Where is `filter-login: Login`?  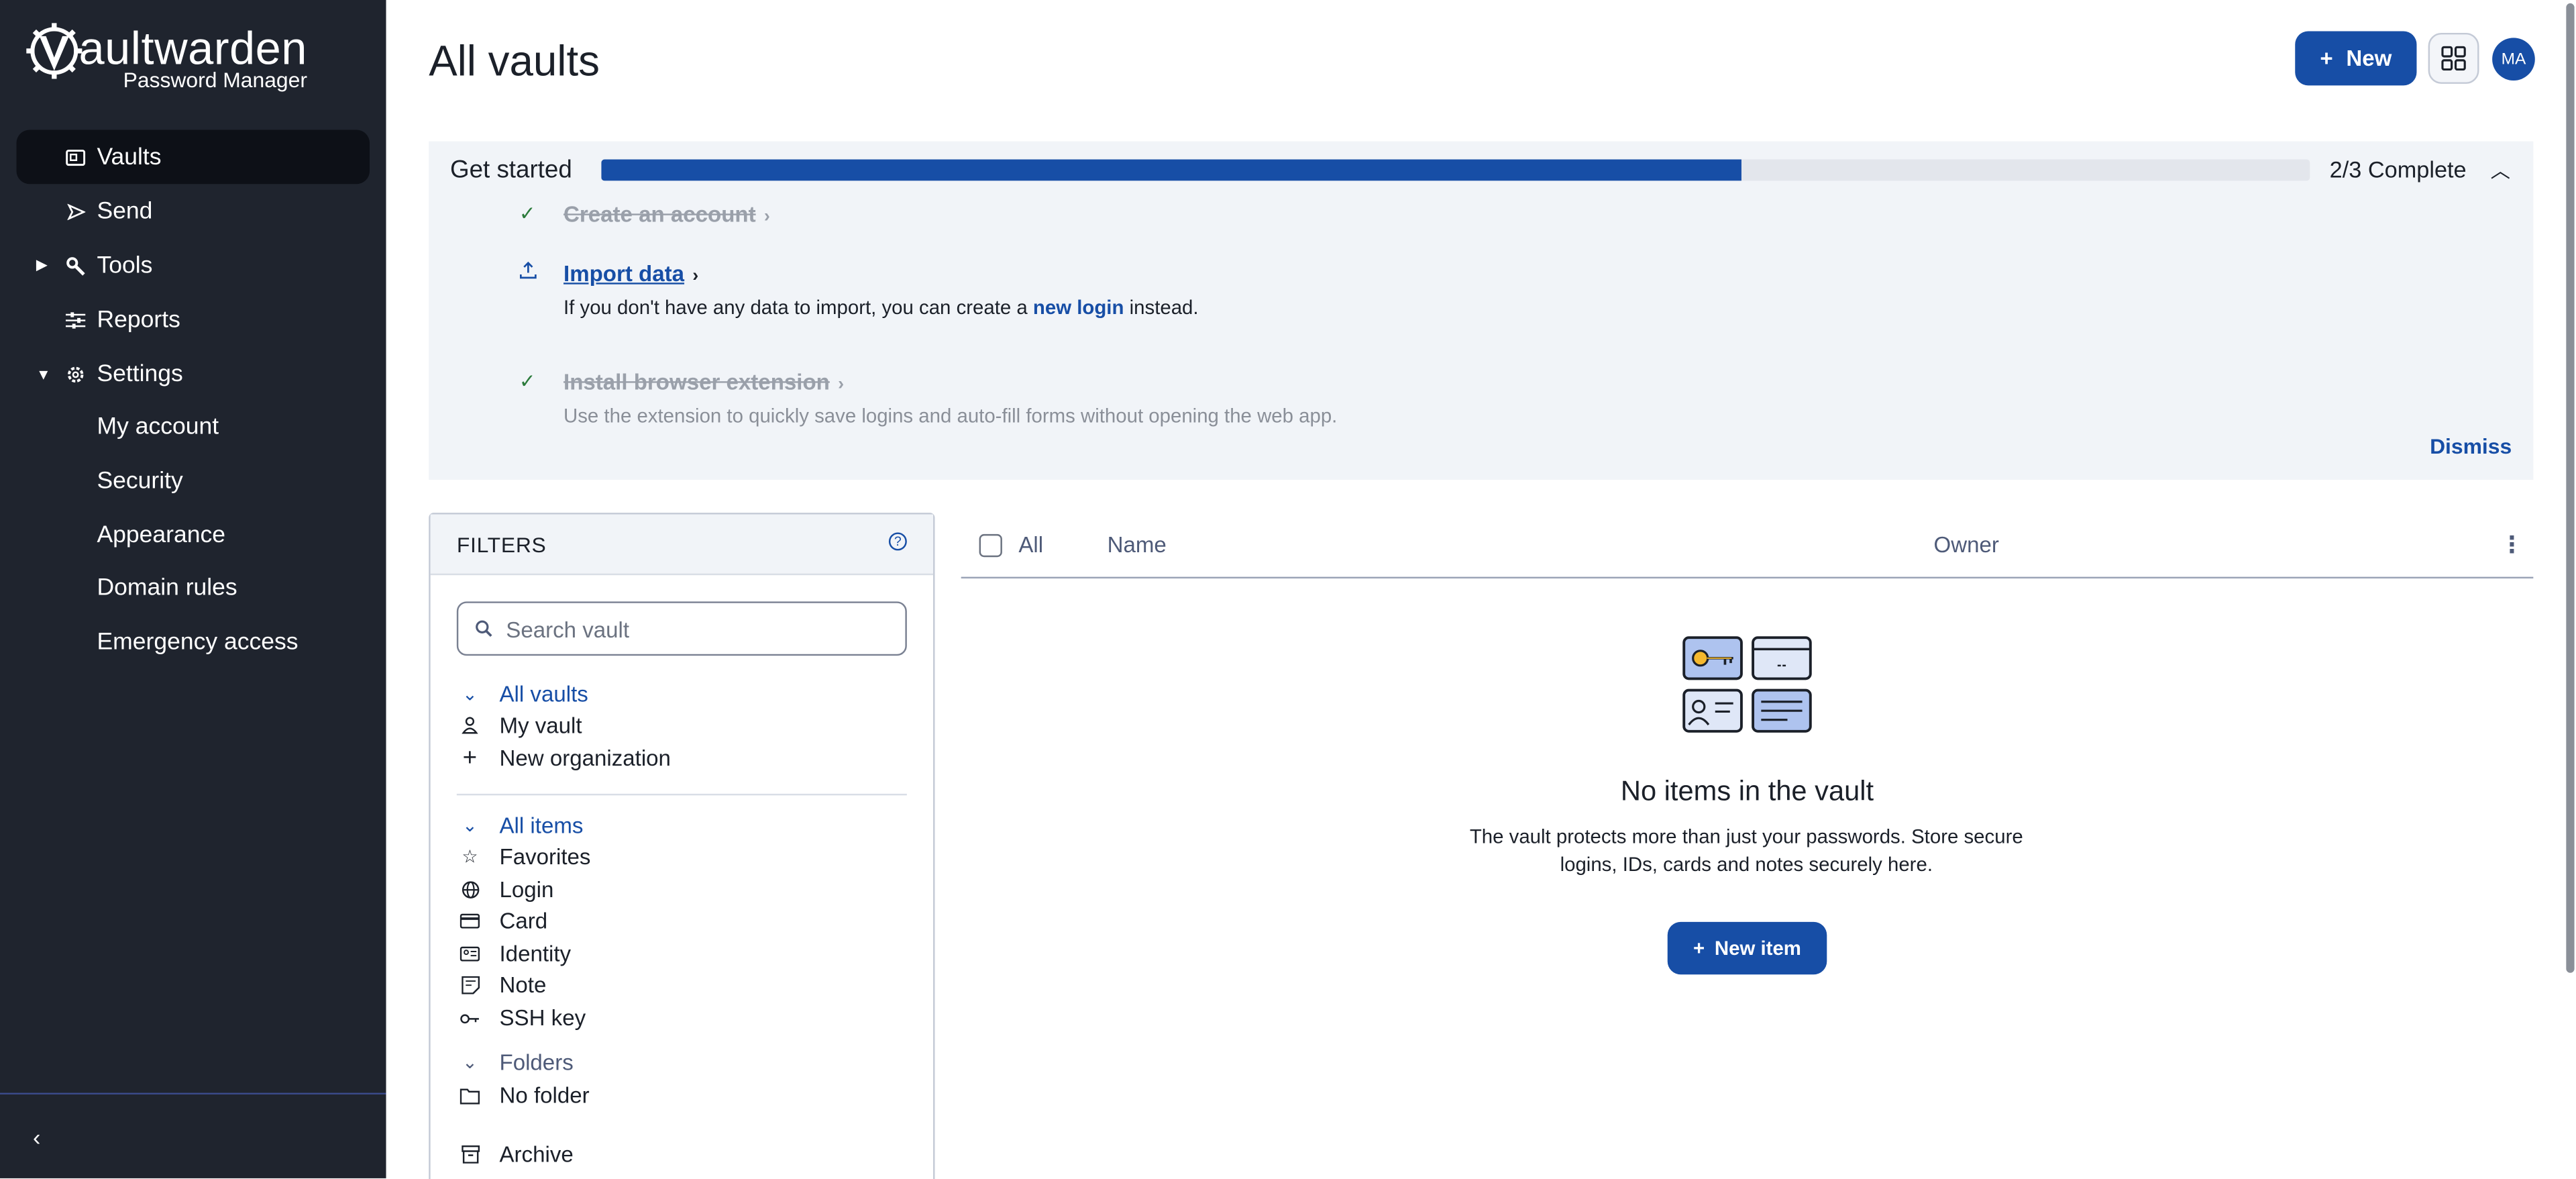 filter-login: Login is located at coordinates (506, 890).